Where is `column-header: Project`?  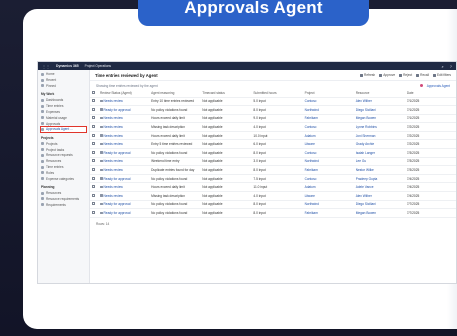
column-header: Project is located at coordinates (328, 94).